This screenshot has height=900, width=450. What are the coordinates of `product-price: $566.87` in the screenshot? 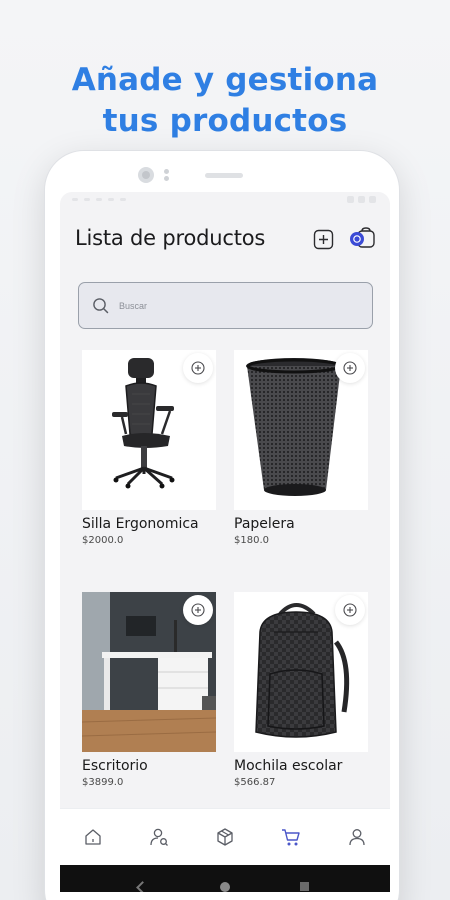 It's located at (255, 782).